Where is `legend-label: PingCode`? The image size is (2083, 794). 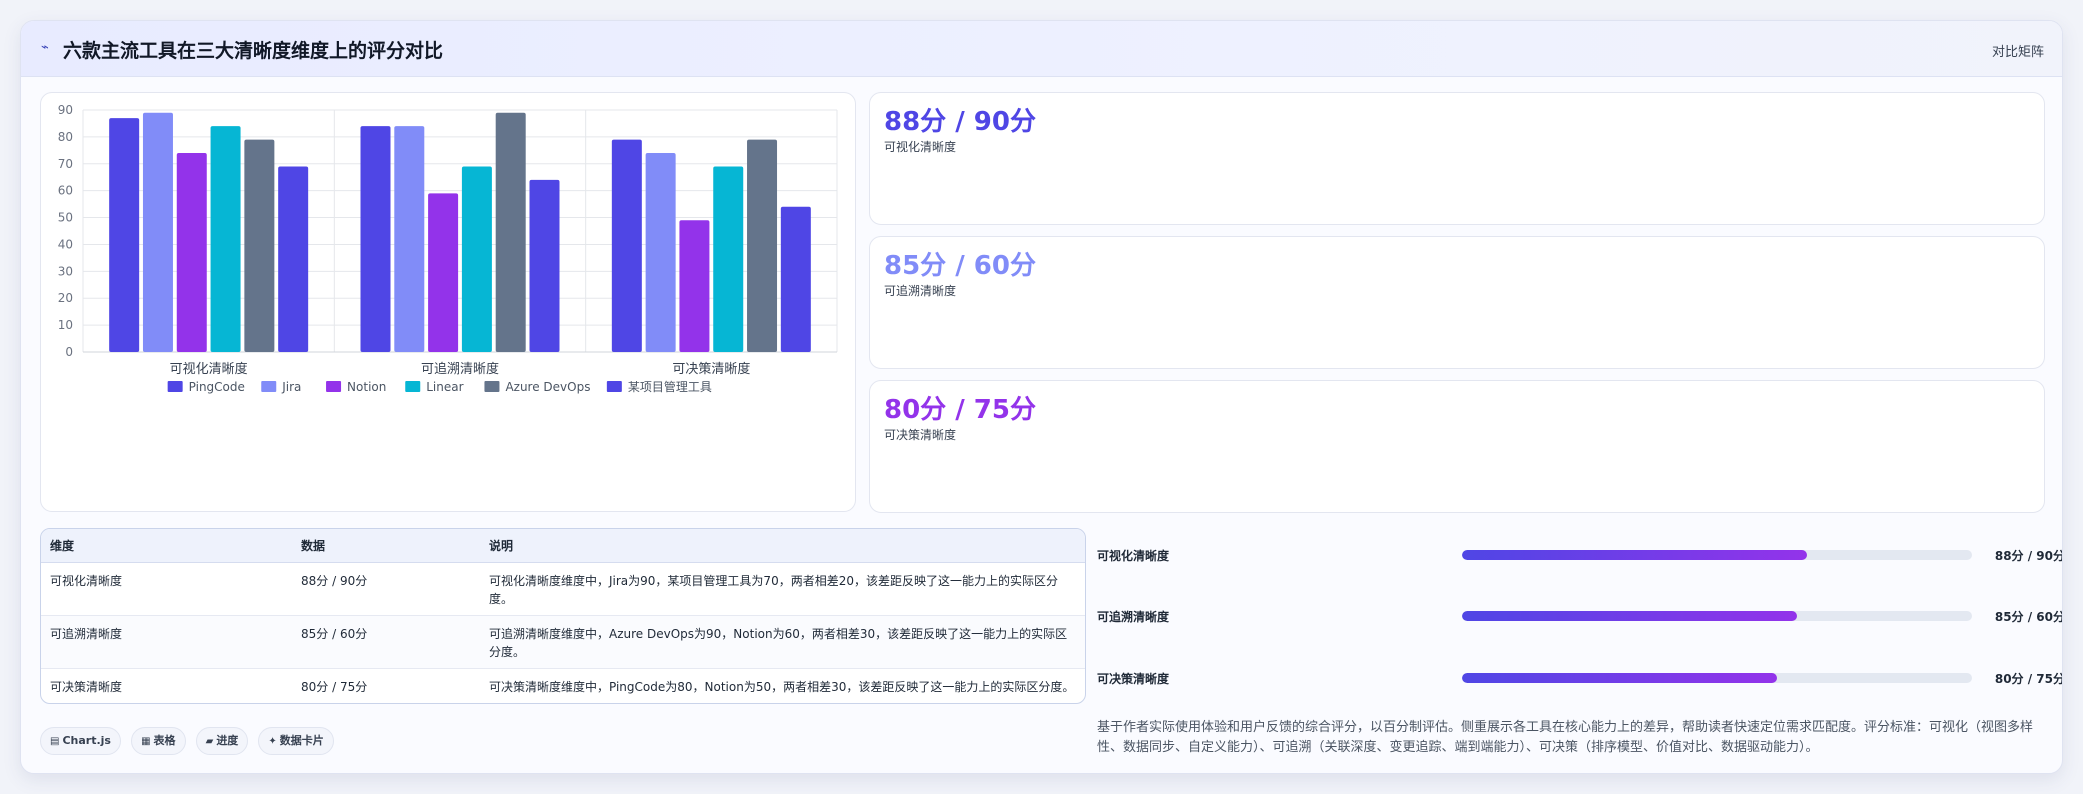 legend-label: PingCode is located at coordinates (217, 387).